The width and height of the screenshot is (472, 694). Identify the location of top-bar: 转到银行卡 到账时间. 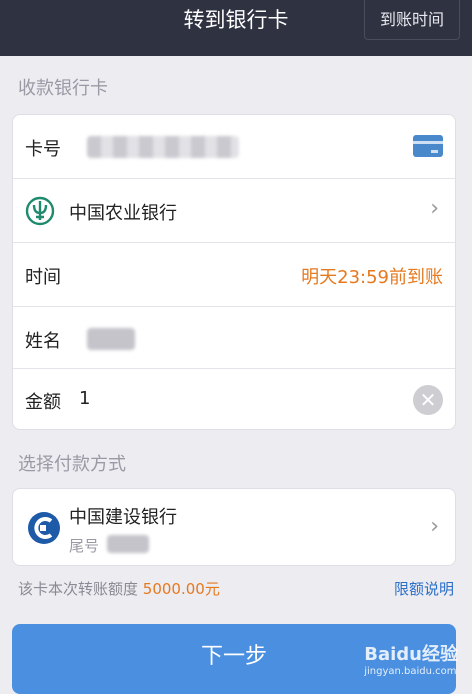
(236, 28).